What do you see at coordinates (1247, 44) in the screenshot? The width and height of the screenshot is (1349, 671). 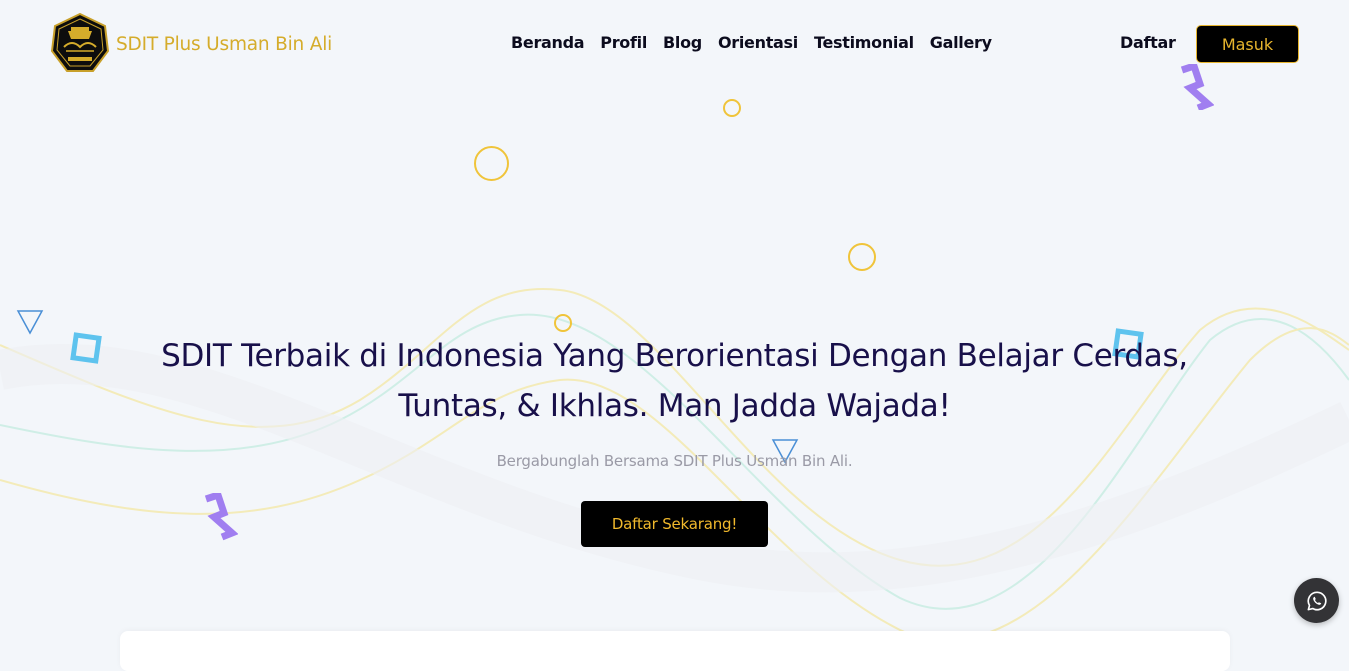 I see `login-button: Masuk` at bounding box center [1247, 44].